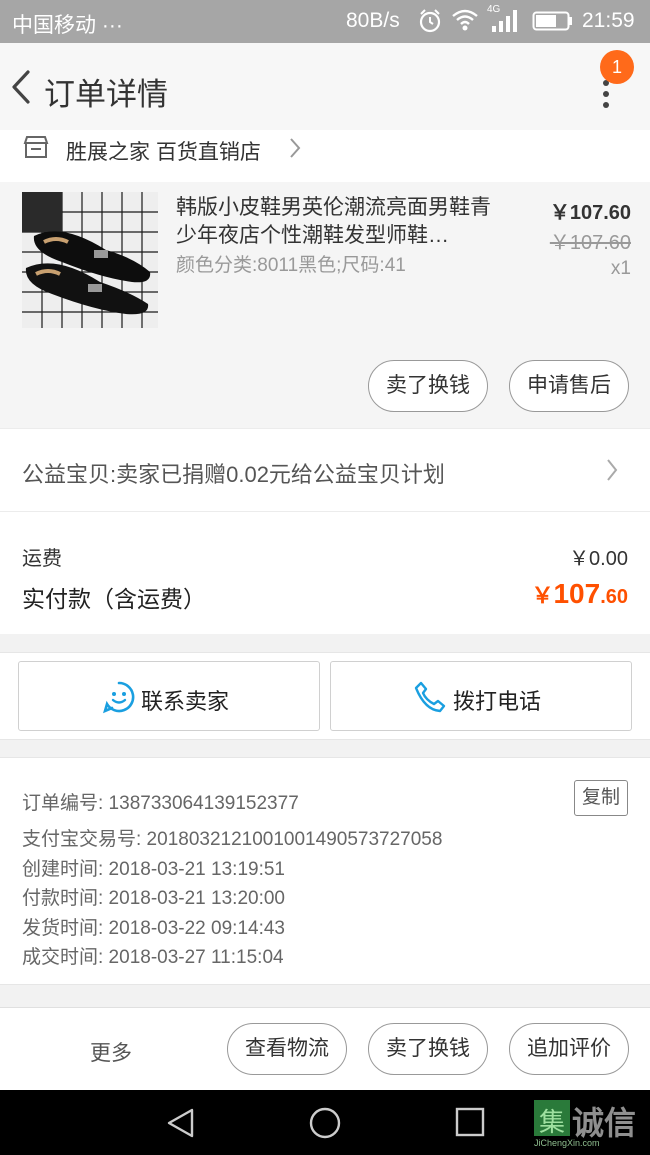 Image resolution: width=650 pixels, height=1155 pixels. I want to click on order-number: 订单编号: 138733064139152377, so click(160, 803).